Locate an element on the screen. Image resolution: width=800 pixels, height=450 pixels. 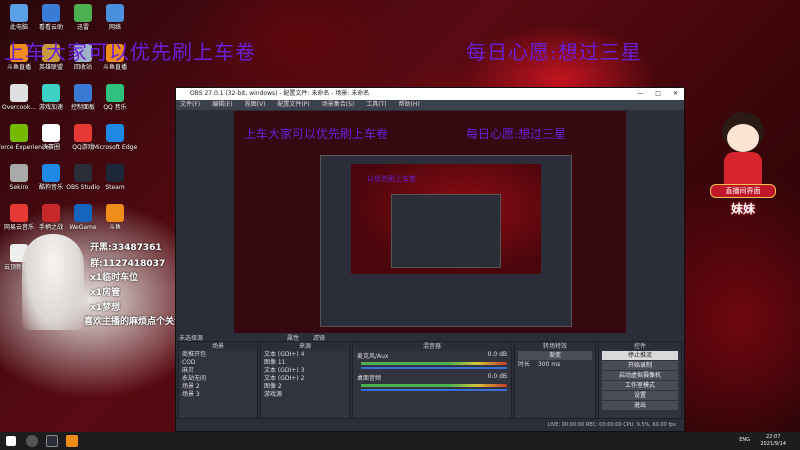
overlay-right-title: 每日心愿:想过三星 is located at coordinates (554, 52).